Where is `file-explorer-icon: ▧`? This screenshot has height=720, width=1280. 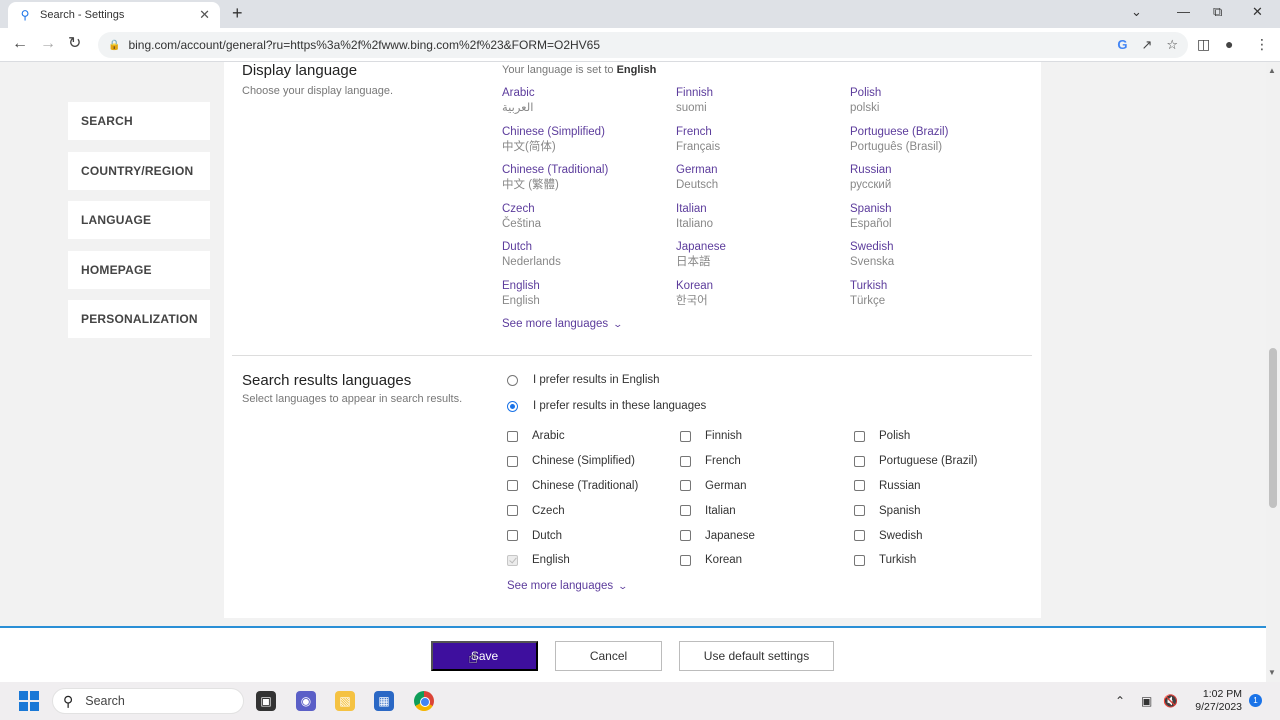
file-explorer-icon: ▧ is located at coordinates (345, 701).